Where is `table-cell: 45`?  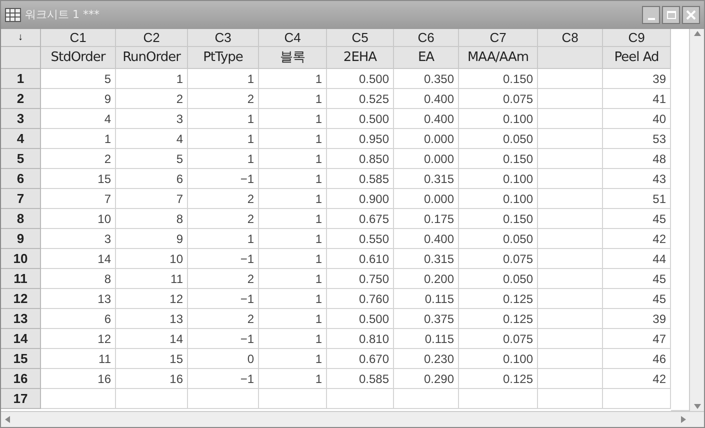 table-cell: 45 is located at coordinates (637, 299).